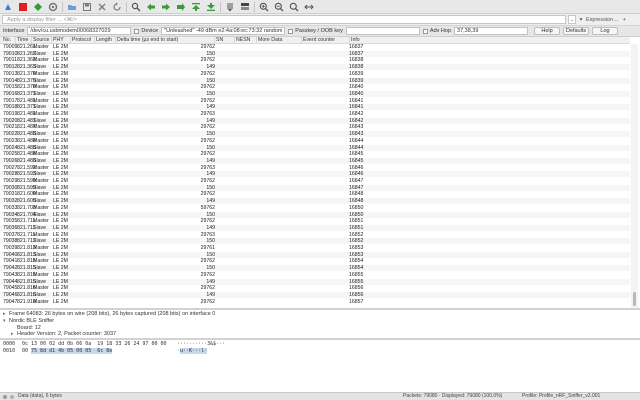  I want to click on colorize-icon, so click(244, 6).